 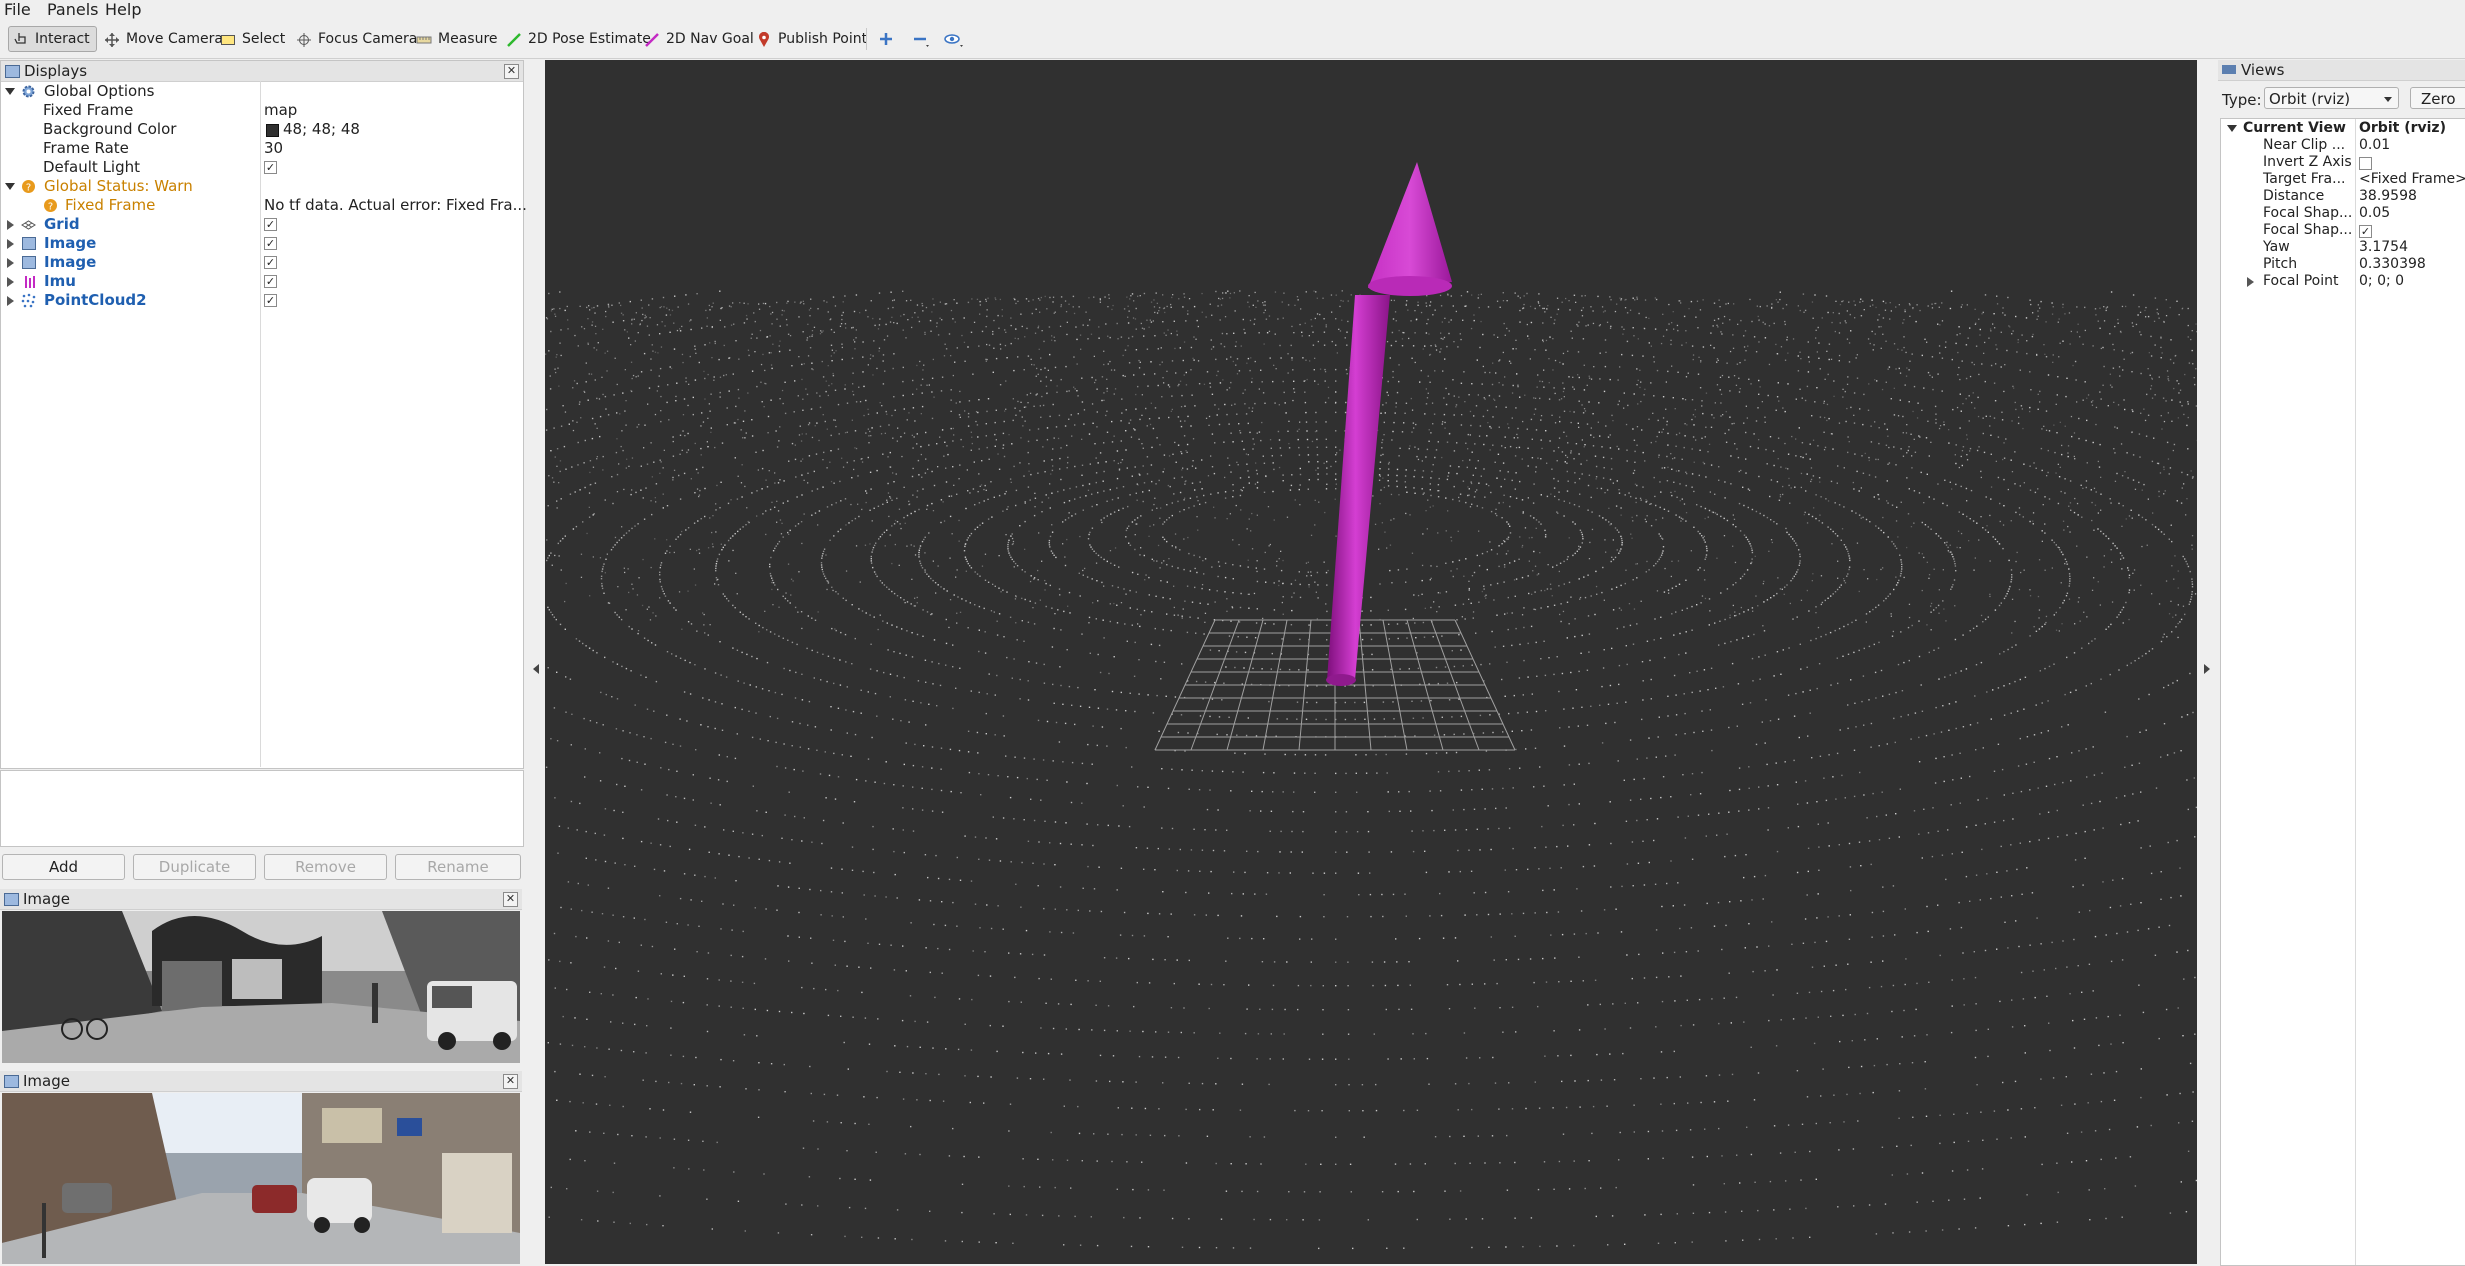 I want to click on image-2-checkbox: ✓, so click(x=270, y=262).